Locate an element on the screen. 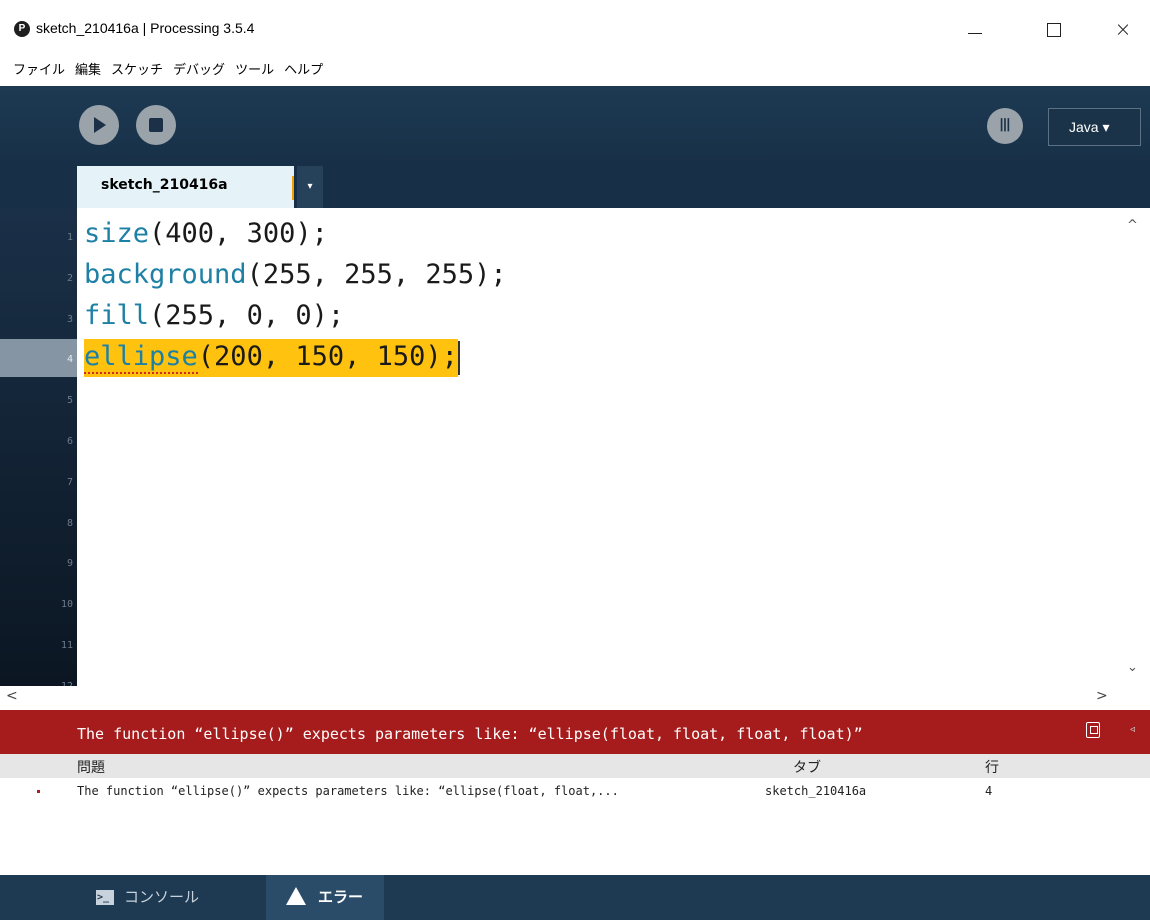  window-title: sketch_210416a | Processing 3.5.4 is located at coordinates (145, 28).